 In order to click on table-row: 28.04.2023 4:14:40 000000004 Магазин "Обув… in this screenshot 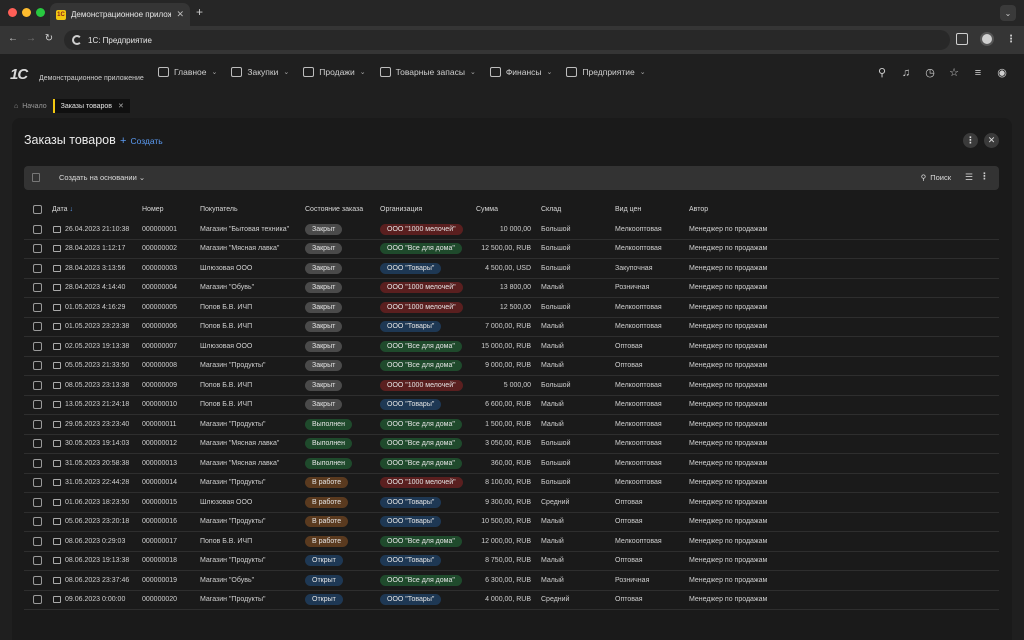, I will do `click(511, 288)`.